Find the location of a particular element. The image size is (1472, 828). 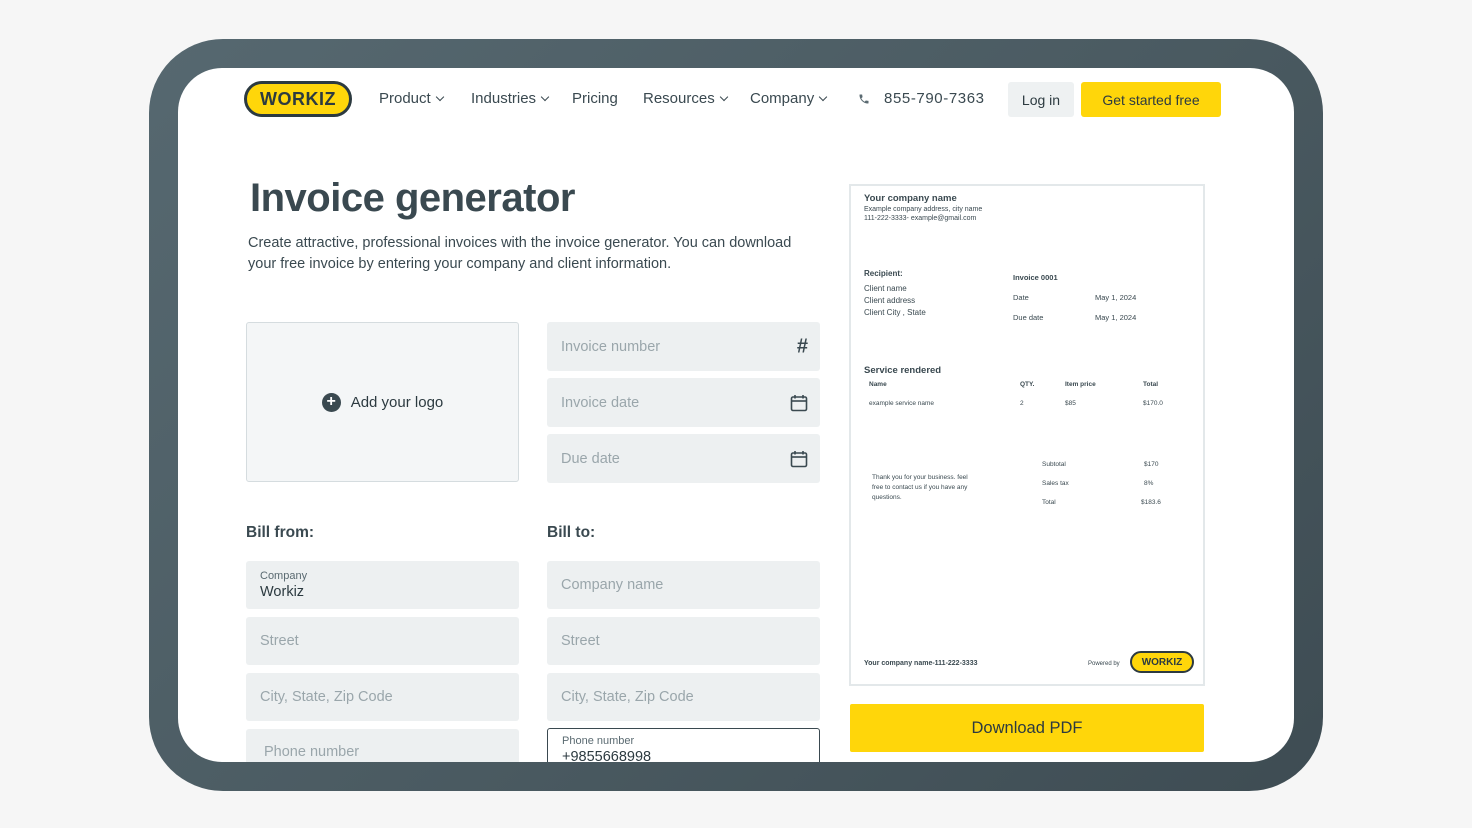

phone-placeholder: Phone number is located at coordinates (312, 752).